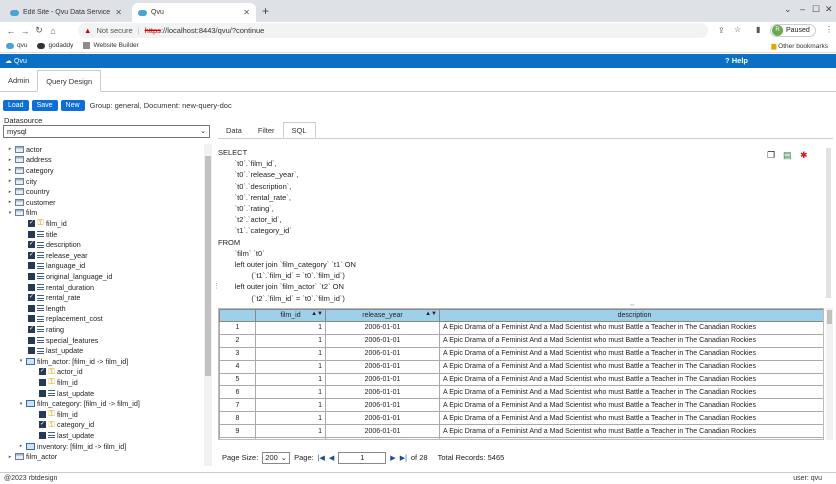 The width and height of the screenshot is (836, 484). What do you see at coordinates (63, 340) in the screenshot?
I see `tree-field-item: special_features` at bounding box center [63, 340].